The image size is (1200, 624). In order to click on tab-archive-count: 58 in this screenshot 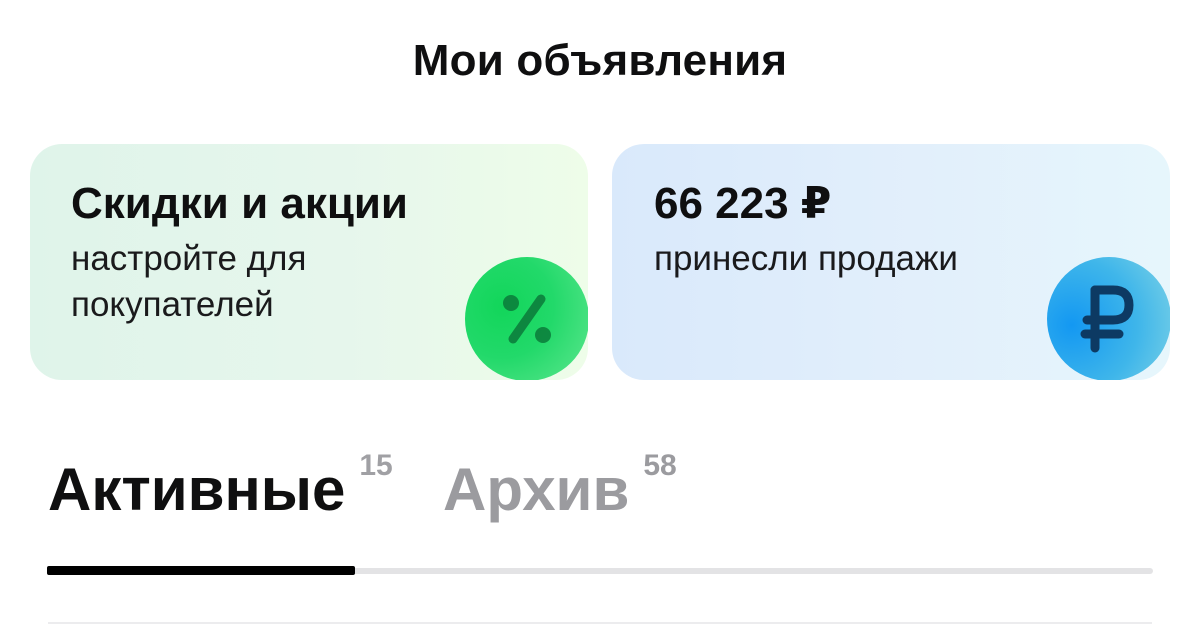, I will do `click(660, 465)`.